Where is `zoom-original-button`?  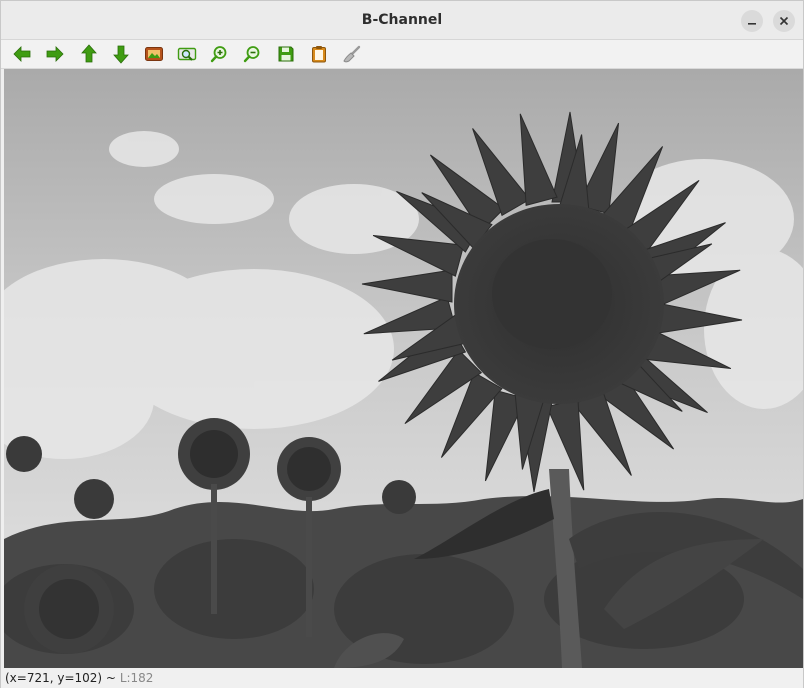 zoom-original-button is located at coordinates (154, 54).